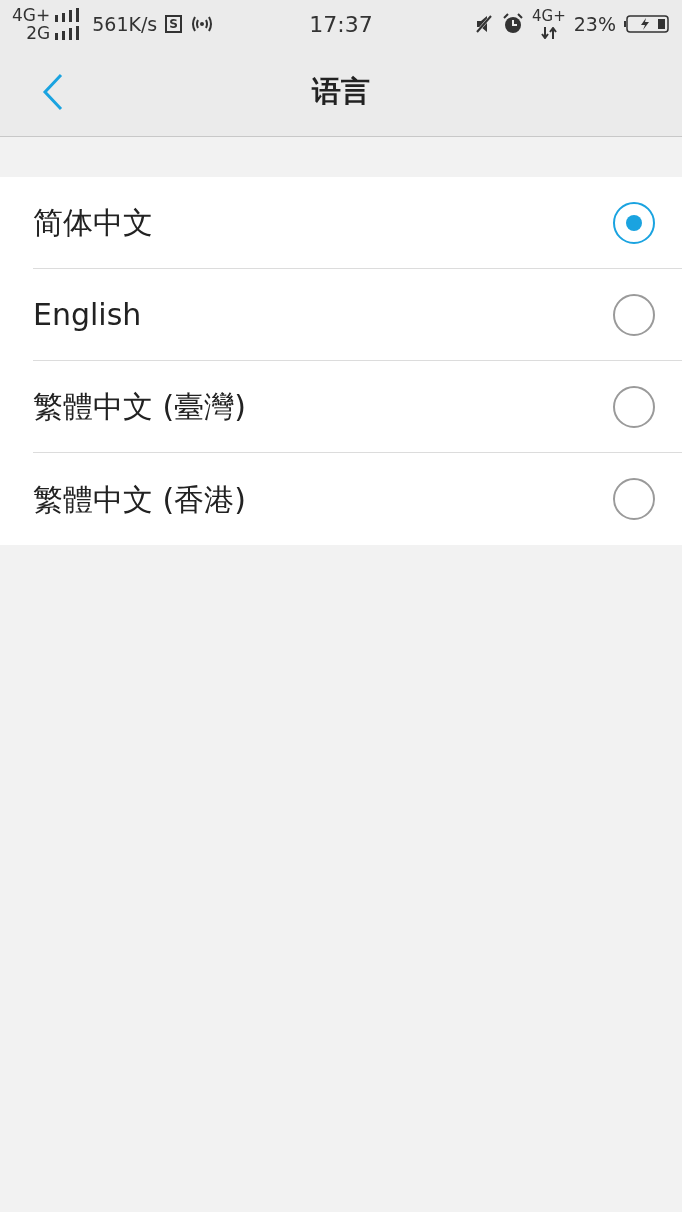 The height and width of the screenshot is (1212, 682). Describe the element at coordinates (357, 499) in the screenshot. I see `language-option: 繁體中文 (香港)` at that location.